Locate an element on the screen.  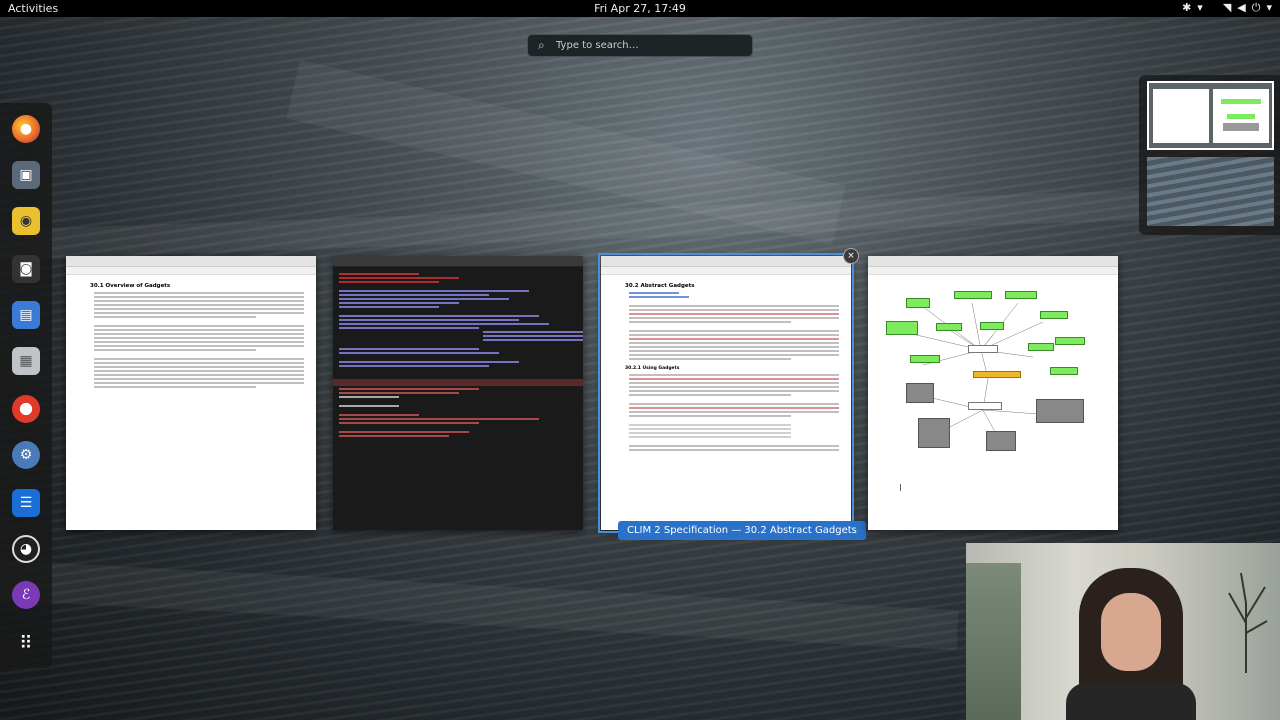
show-applications-button: ⠿ is located at coordinates (26, 643).